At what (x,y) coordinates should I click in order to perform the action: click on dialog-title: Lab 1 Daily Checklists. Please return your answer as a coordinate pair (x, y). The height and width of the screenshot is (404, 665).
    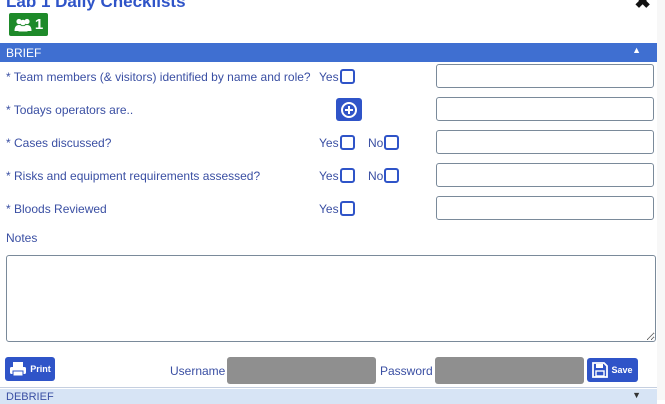
    Looking at the image, I should click on (96, 5).